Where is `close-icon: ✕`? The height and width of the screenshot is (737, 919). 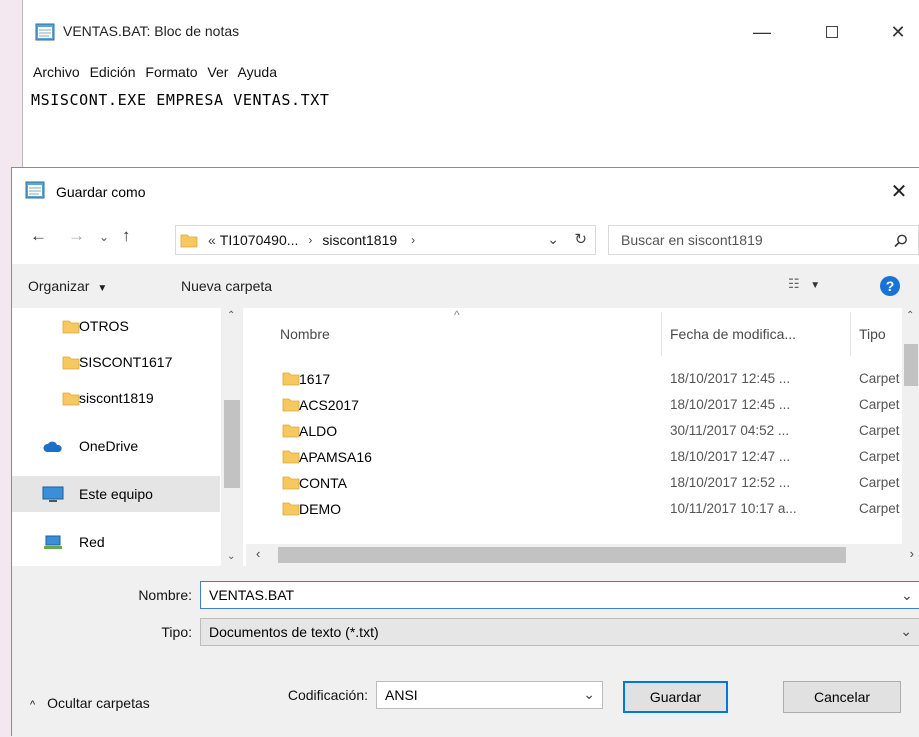
close-icon: ✕ is located at coordinates (898, 31).